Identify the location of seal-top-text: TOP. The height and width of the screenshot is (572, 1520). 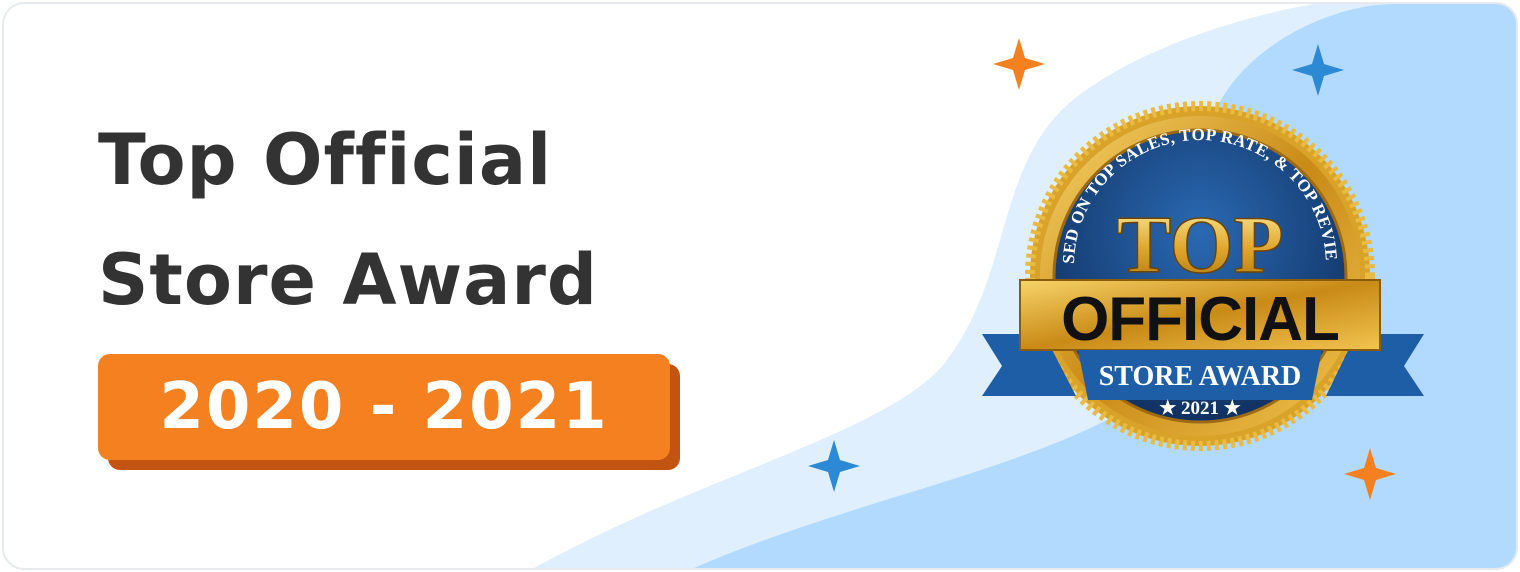
(1199, 244).